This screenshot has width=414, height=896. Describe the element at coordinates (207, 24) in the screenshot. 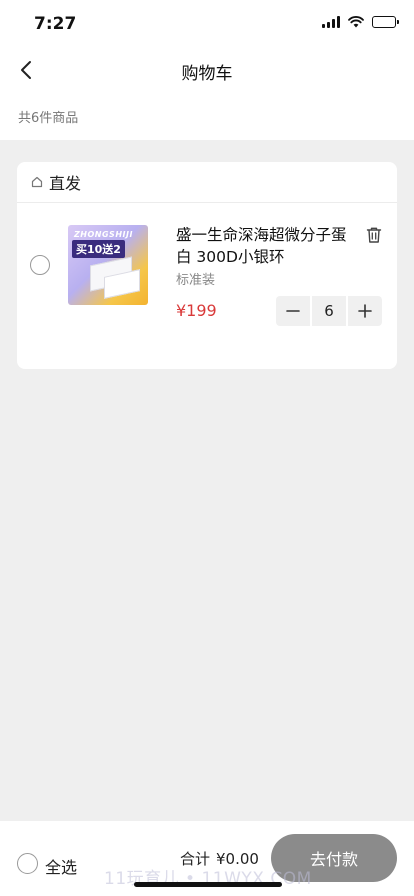

I see `status-bar: 7:27` at that location.